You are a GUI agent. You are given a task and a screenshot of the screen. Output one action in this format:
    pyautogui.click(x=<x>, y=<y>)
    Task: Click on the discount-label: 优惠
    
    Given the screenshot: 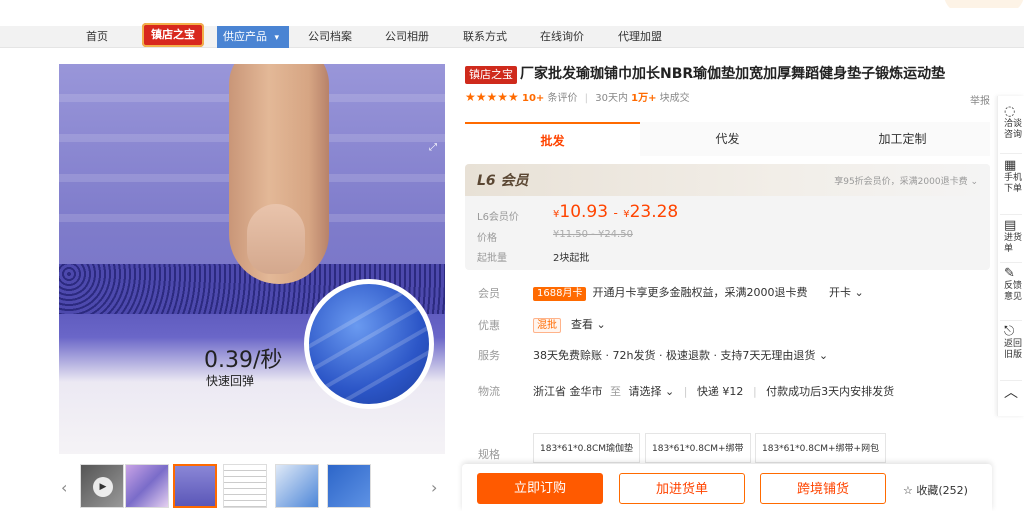 What is the action you would take?
    pyautogui.click(x=489, y=325)
    